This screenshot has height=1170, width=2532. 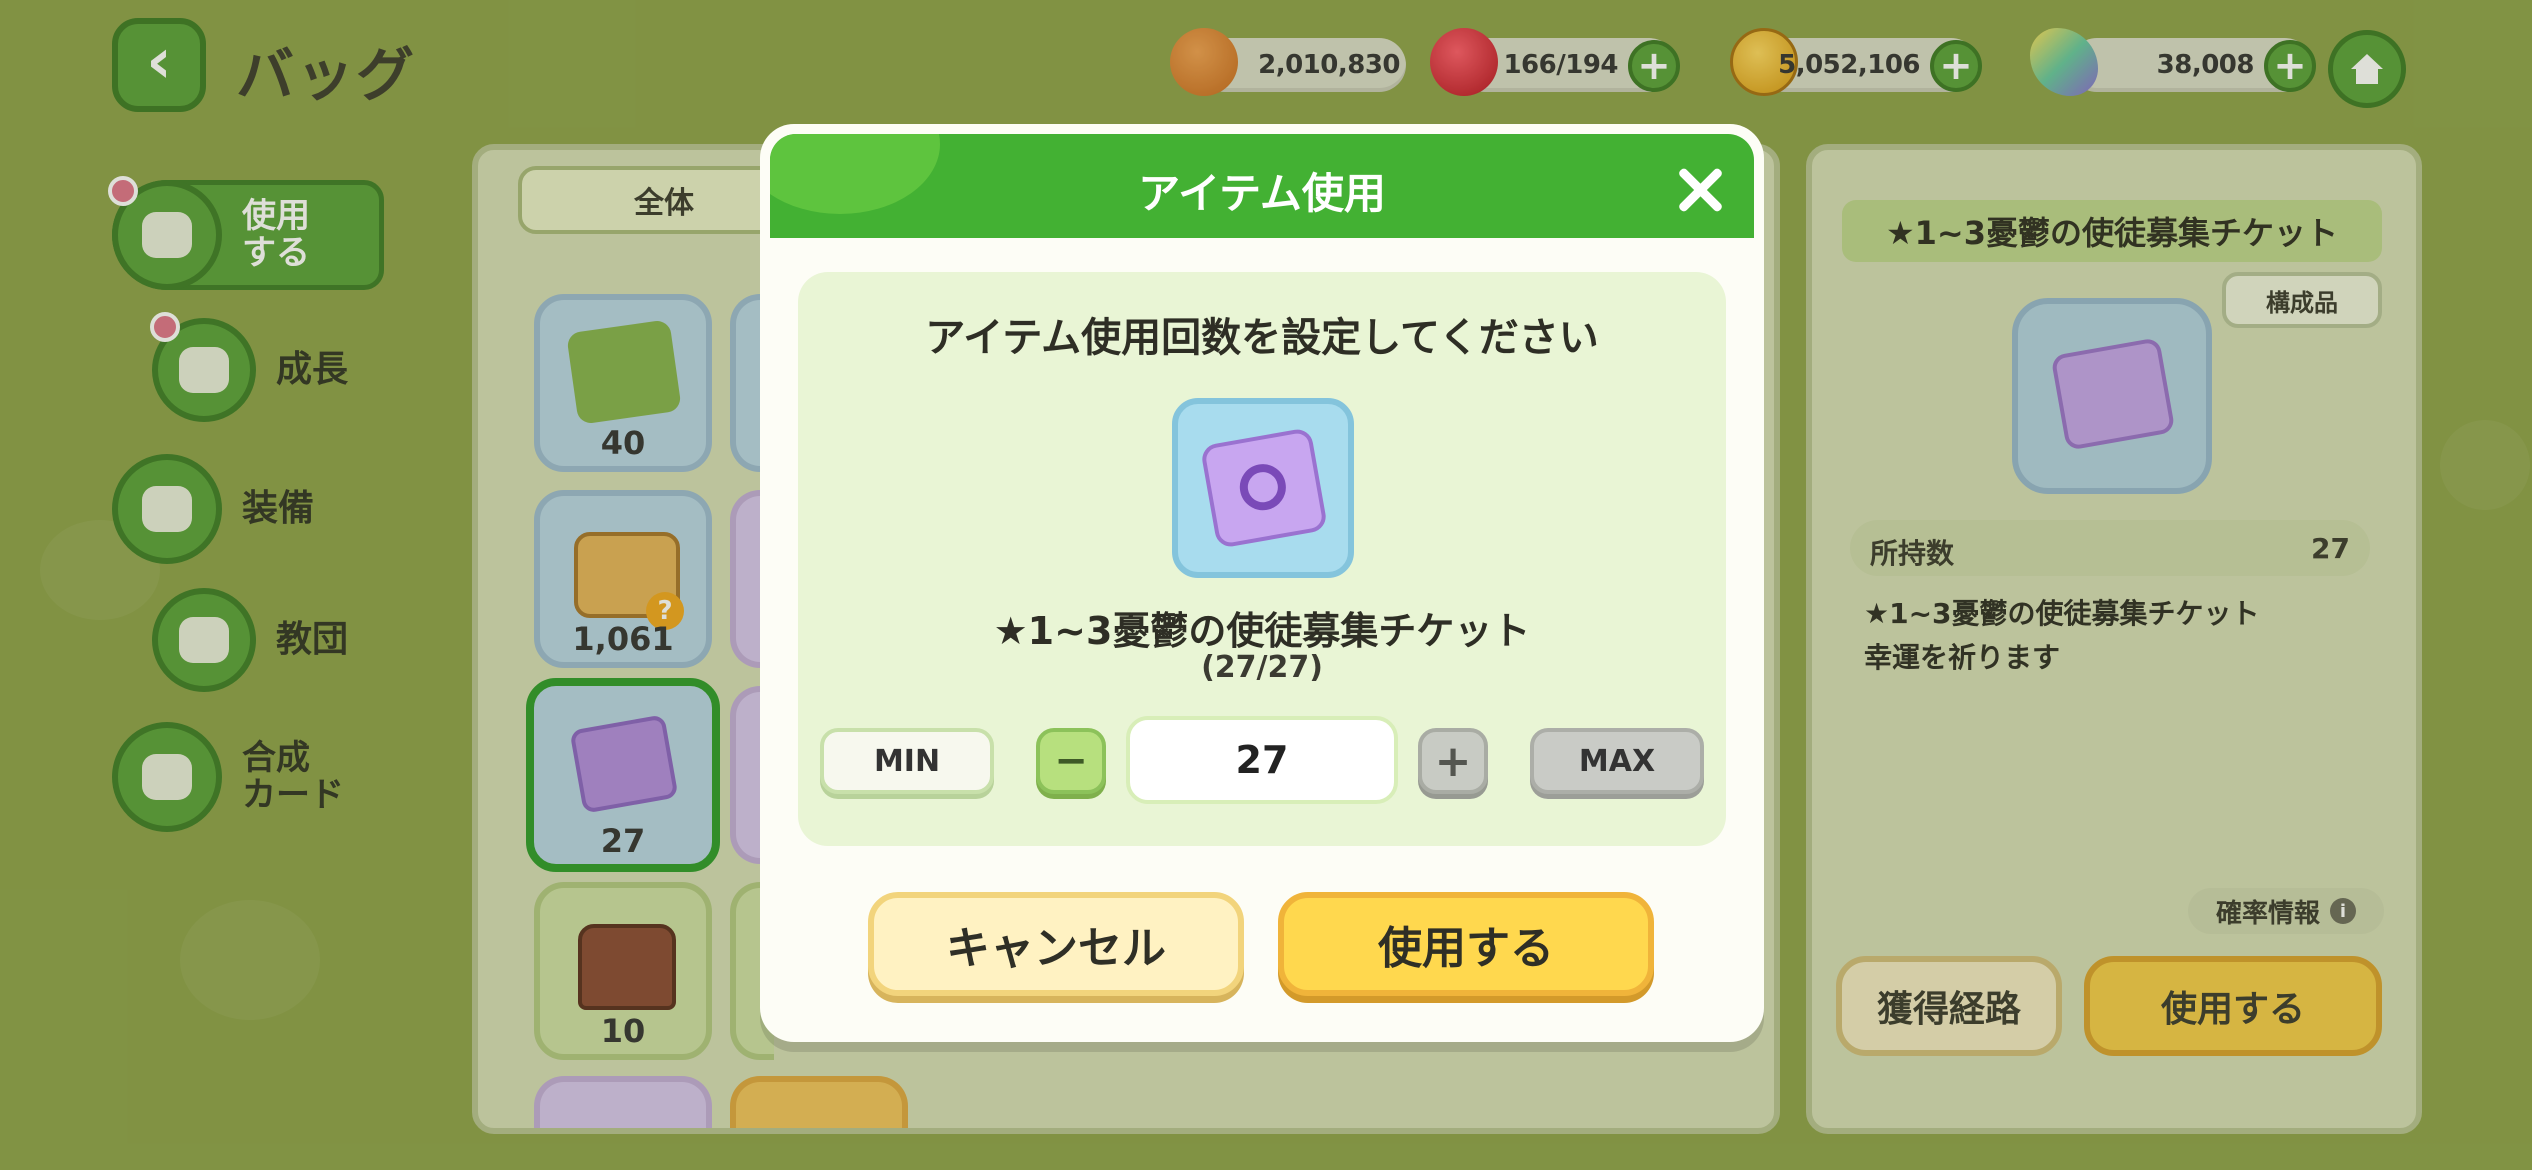 What do you see at coordinates (1262, 667) in the screenshot?
I see `dialog-item-count: (27/27)` at bounding box center [1262, 667].